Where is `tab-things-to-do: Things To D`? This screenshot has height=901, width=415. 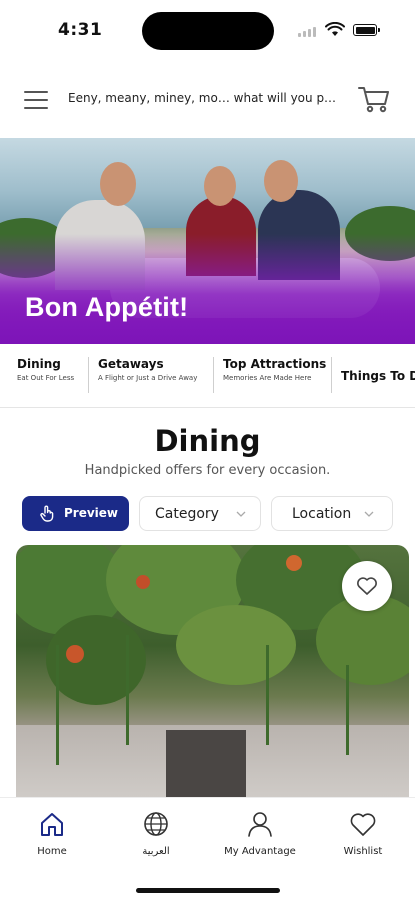
tab-things-to-do: Things To D is located at coordinates (378, 388).